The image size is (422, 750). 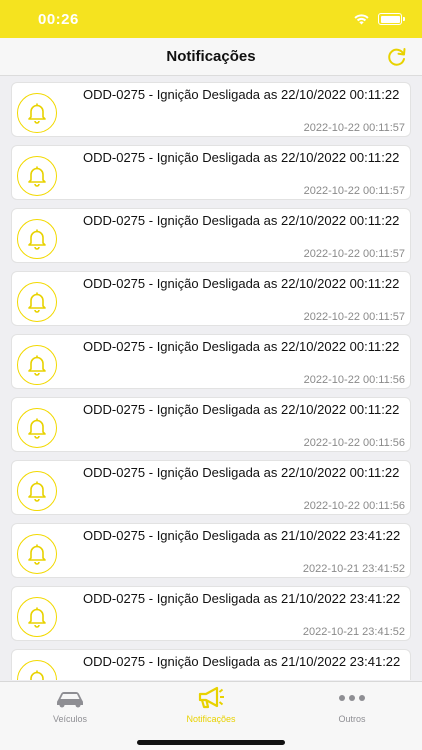 I want to click on battery-icon, so click(x=391, y=19).